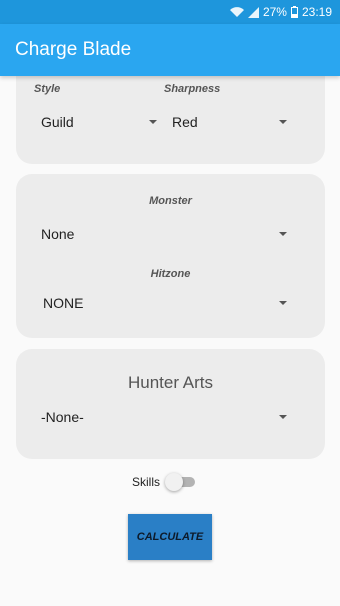 This screenshot has width=340, height=606. Describe the element at coordinates (62, 417) in the screenshot. I see `hunter-arts-value: -None-` at that location.